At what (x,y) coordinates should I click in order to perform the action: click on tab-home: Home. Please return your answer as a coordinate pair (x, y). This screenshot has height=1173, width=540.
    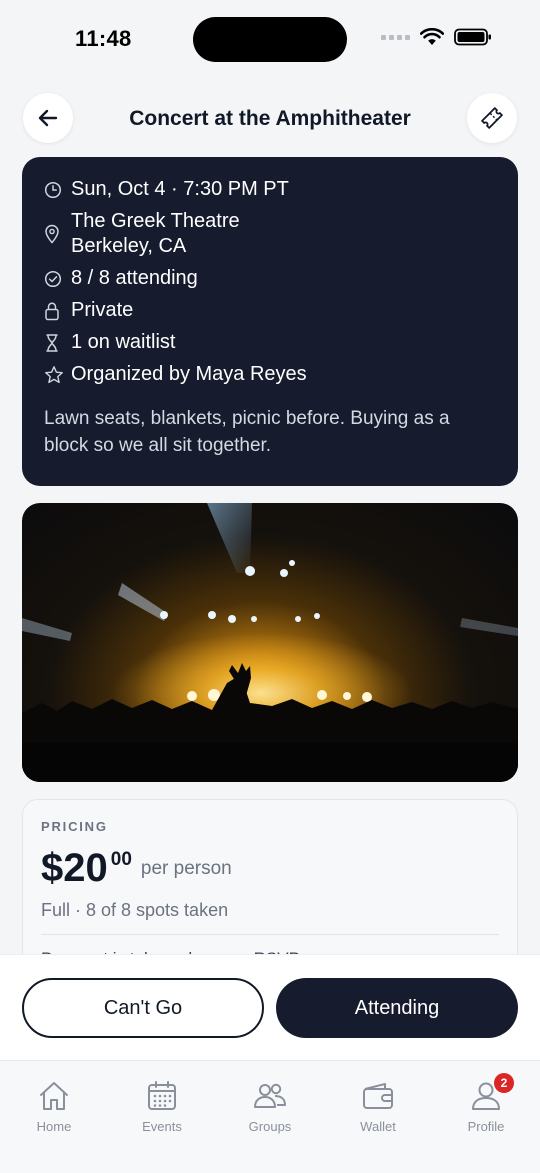
    Looking at the image, I should click on (54, 1117).